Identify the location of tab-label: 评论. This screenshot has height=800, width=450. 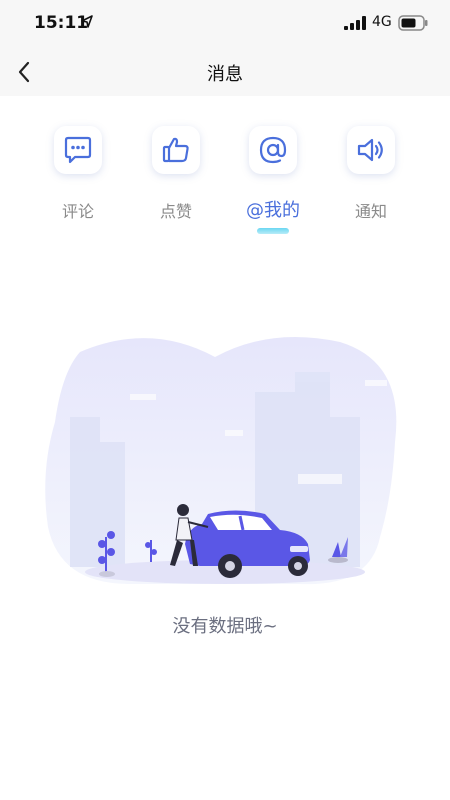
(77, 211).